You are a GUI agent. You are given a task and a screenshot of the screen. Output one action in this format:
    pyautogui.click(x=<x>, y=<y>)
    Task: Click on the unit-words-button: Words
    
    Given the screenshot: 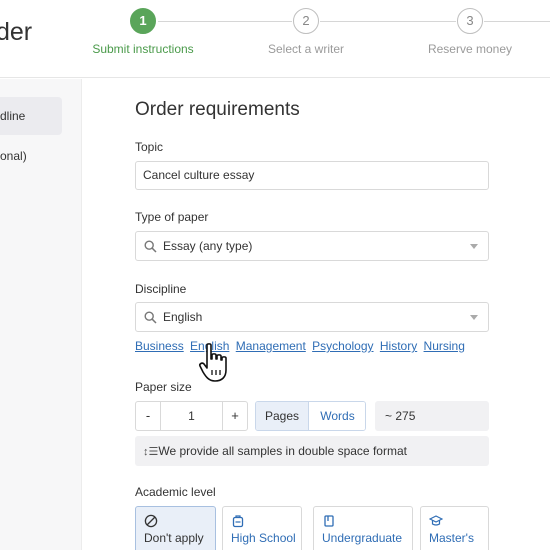 What is the action you would take?
    pyautogui.click(x=337, y=416)
    